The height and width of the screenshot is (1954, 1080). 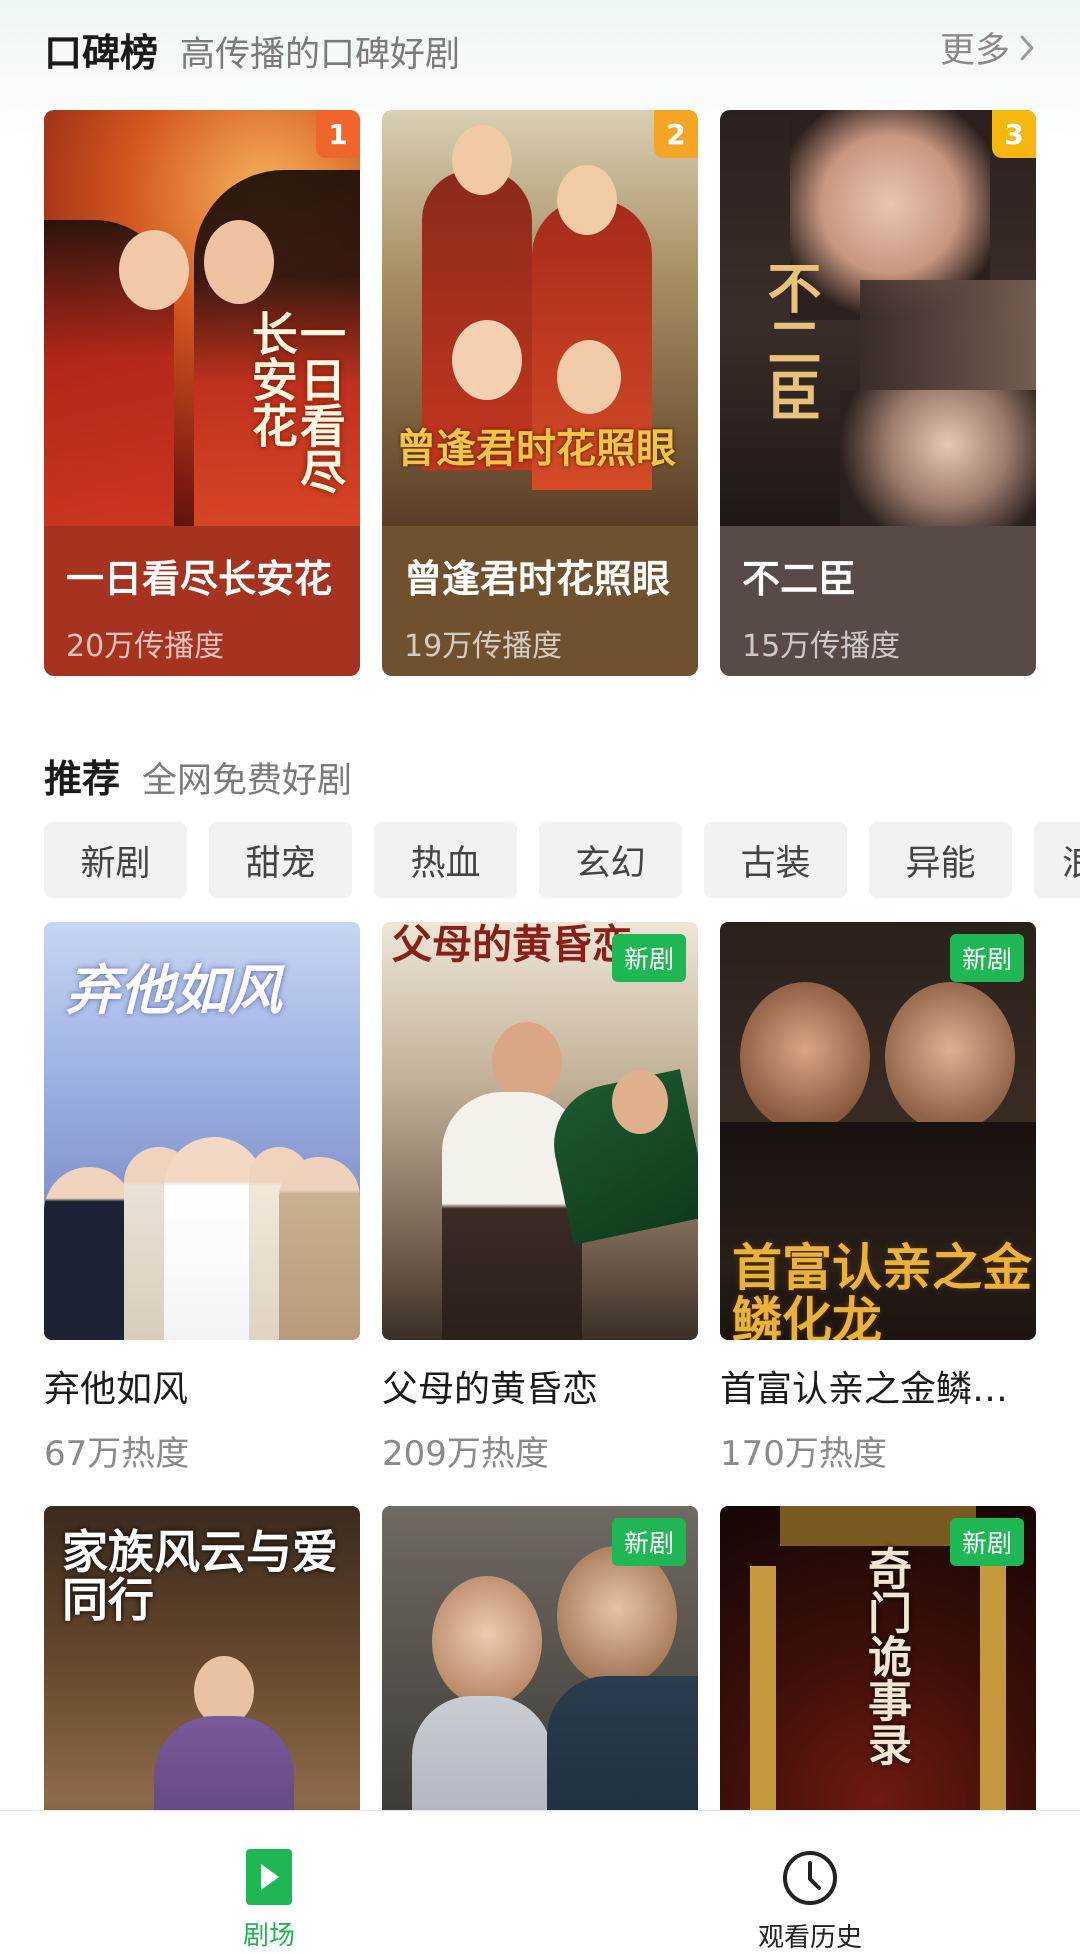 What do you see at coordinates (115, 860) in the screenshot?
I see `genre-tag: 新剧` at bounding box center [115, 860].